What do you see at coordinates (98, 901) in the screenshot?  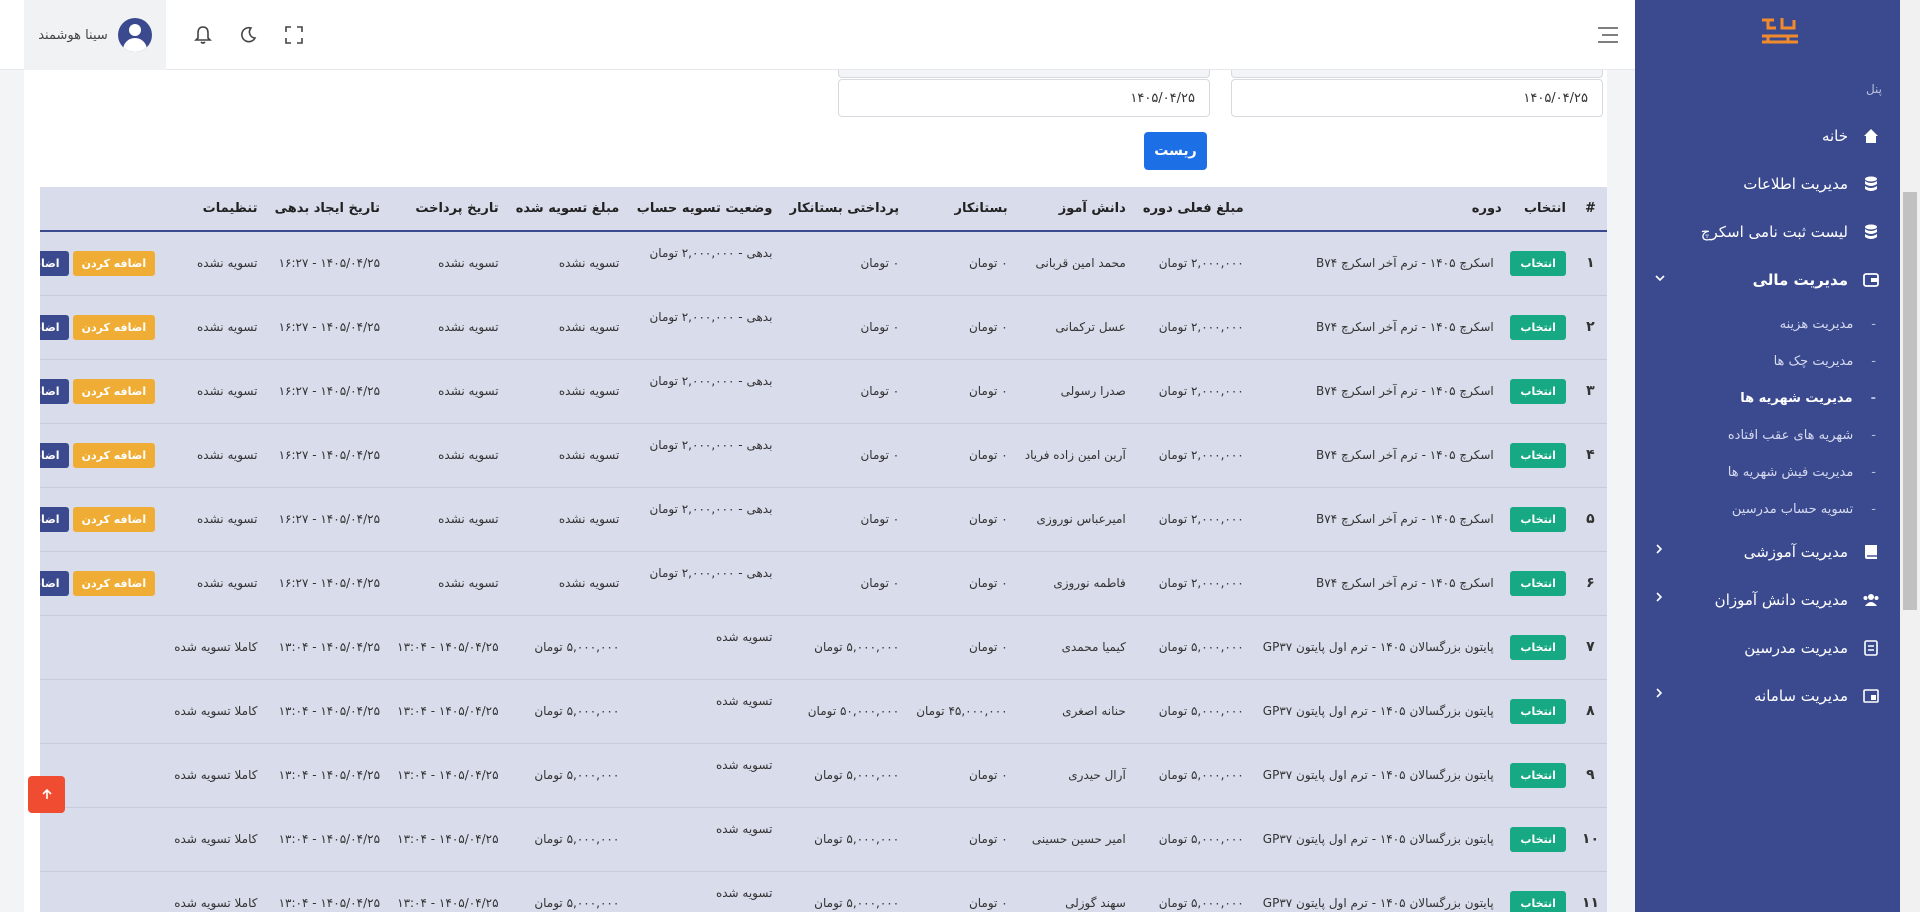 I see `row-actions: حذف بدهی` at bounding box center [98, 901].